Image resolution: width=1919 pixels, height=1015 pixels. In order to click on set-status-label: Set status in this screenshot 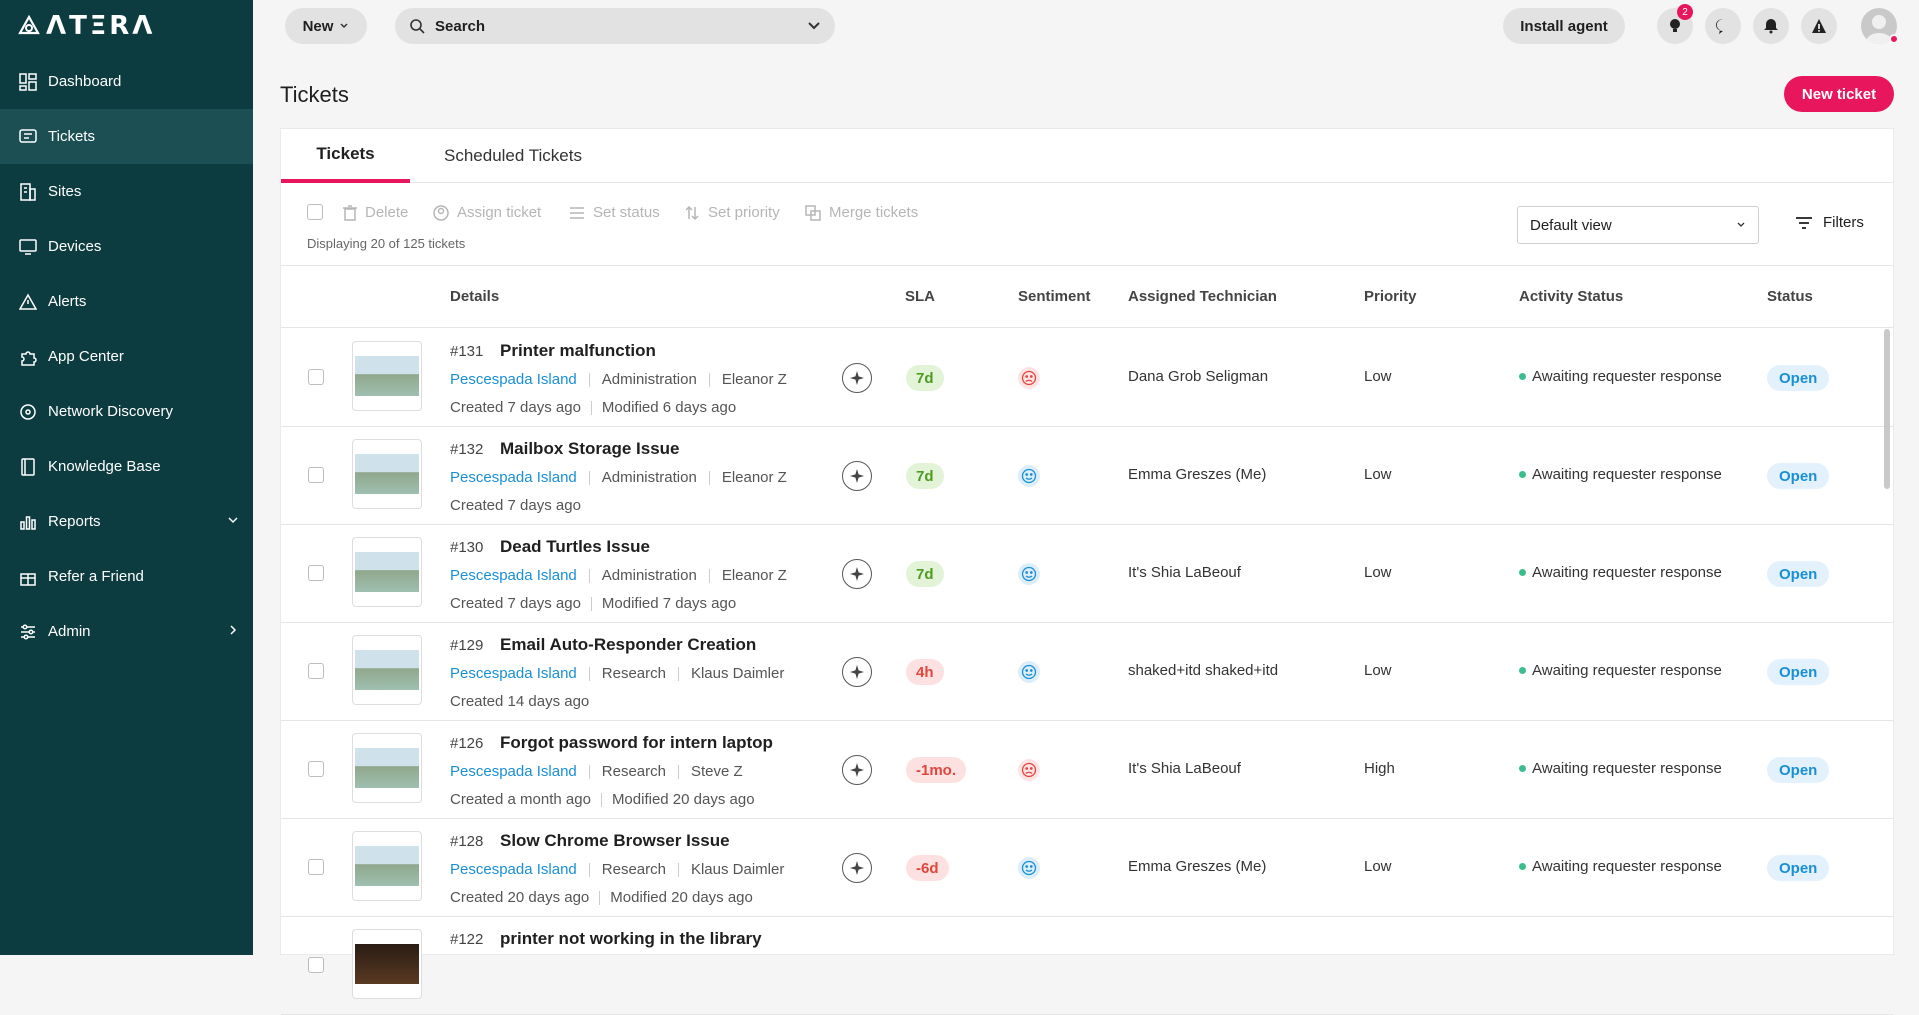, I will do `click(626, 212)`.